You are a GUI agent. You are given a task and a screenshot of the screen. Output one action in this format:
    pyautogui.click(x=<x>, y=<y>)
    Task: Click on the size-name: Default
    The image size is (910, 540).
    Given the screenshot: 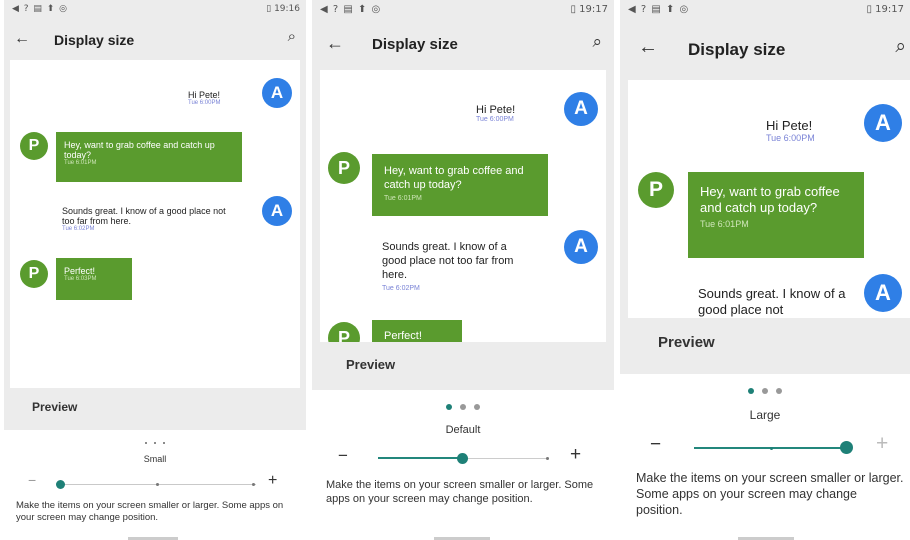 What is the action you would take?
    pyautogui.click(x=463, y=430)
    